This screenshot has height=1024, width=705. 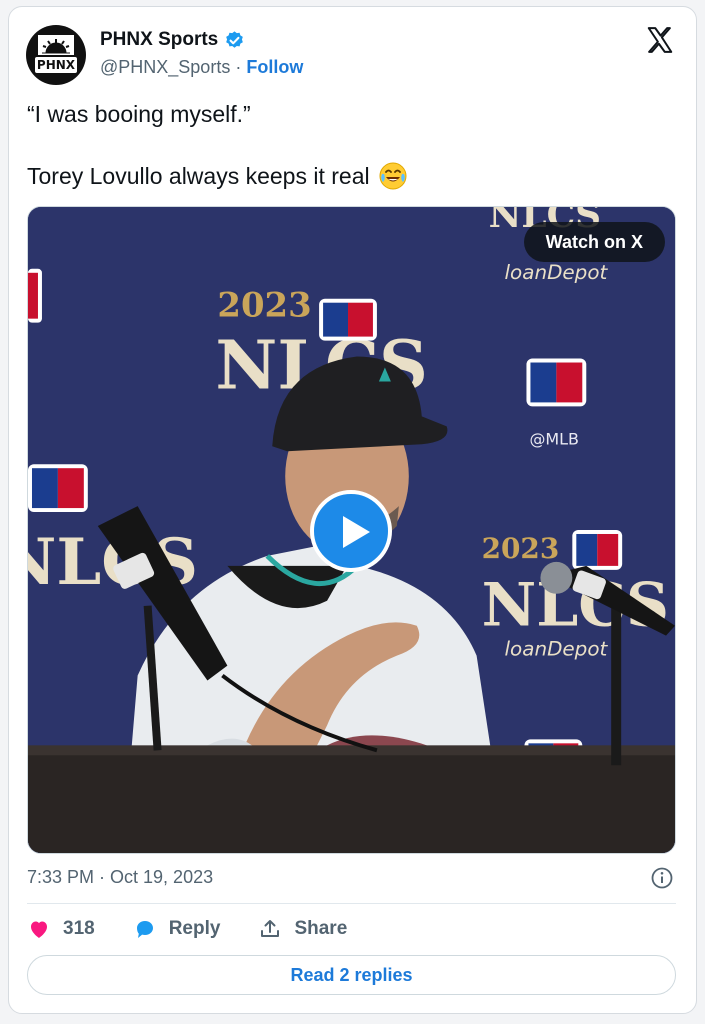 I want to click on reply-button: Reply, so click(x=177, y=929).